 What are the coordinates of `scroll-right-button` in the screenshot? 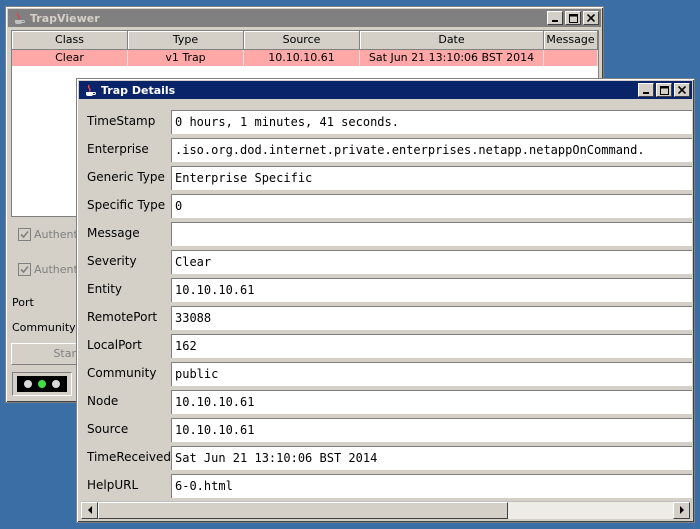 It's located at (681, 510).